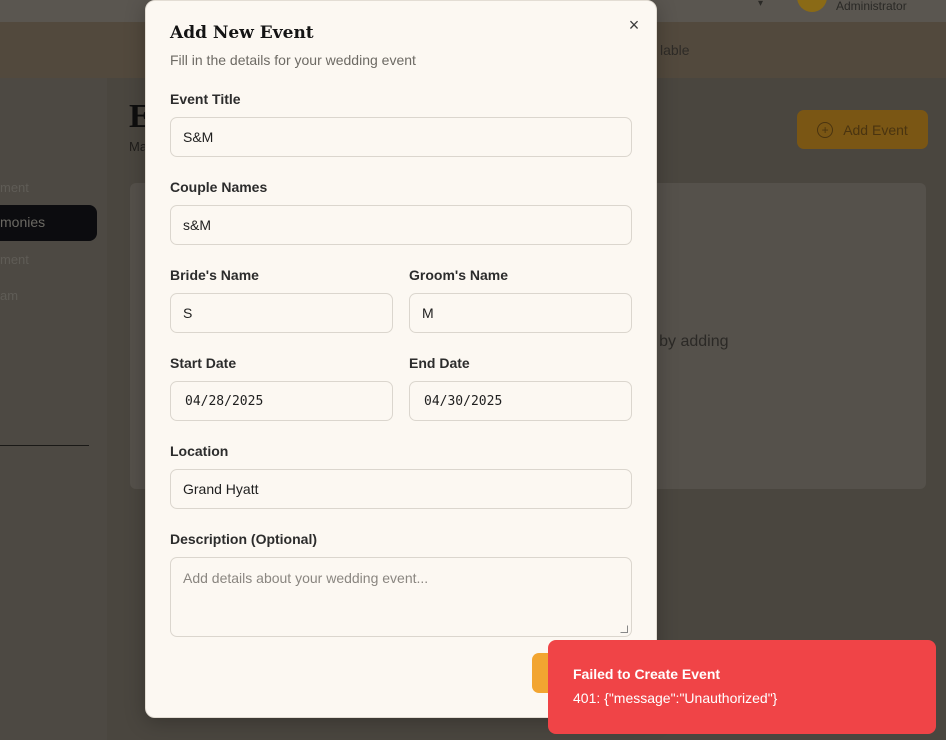 The image size is (946, 740). I want to click on bride-name-label: Bride's Name, so click(214, 275).